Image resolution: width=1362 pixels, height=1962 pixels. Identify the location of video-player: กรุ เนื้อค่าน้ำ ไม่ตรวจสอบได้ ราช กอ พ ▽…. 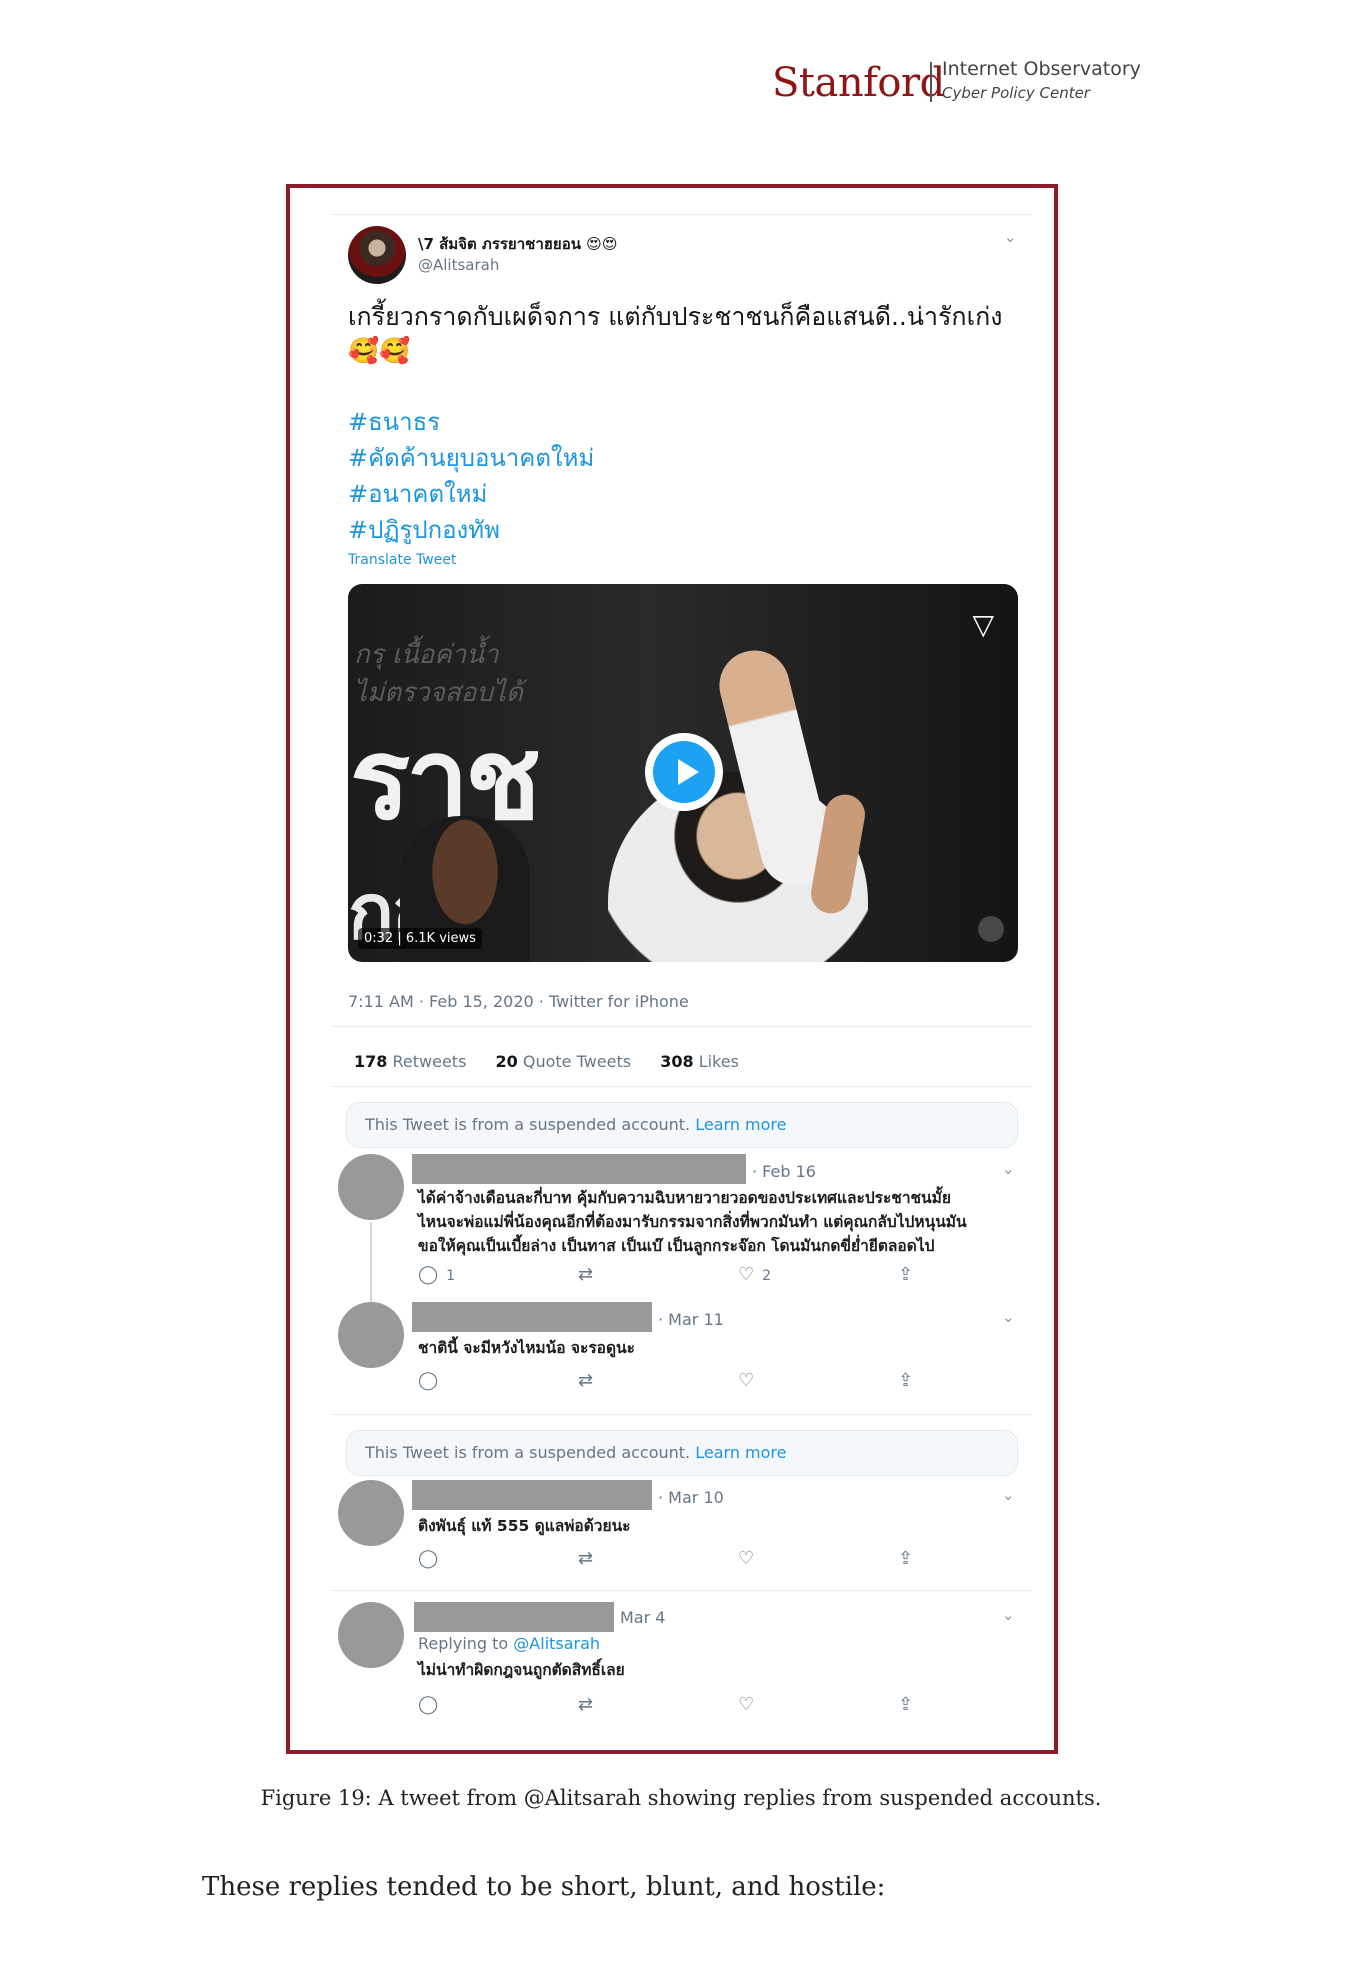
(683, 773).